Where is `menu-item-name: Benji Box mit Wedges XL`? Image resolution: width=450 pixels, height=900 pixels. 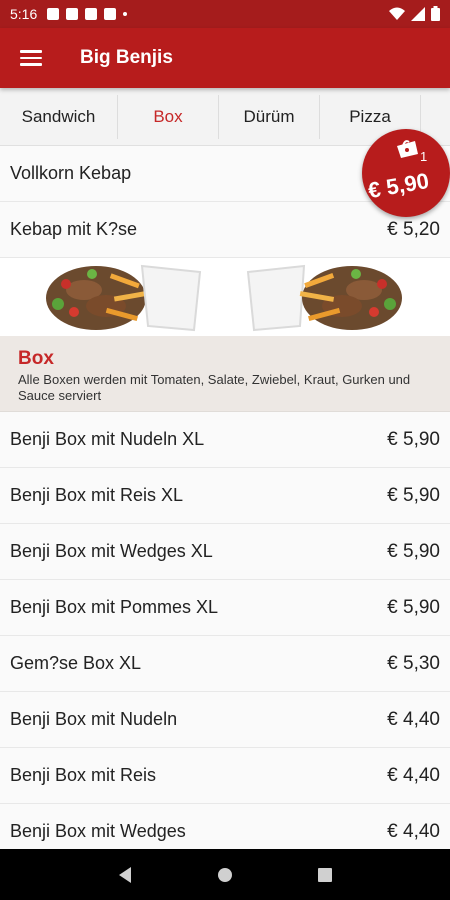 menu-item-name: Benji Box mit Wedges XL is located at coordinates (111, 551).